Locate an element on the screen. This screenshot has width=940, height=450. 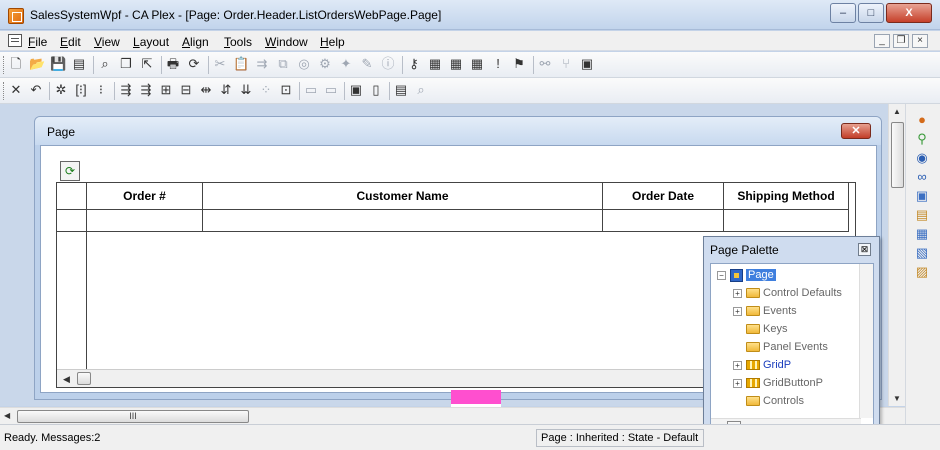
order-icon: ⇊ is located at coordinates (246, 90).